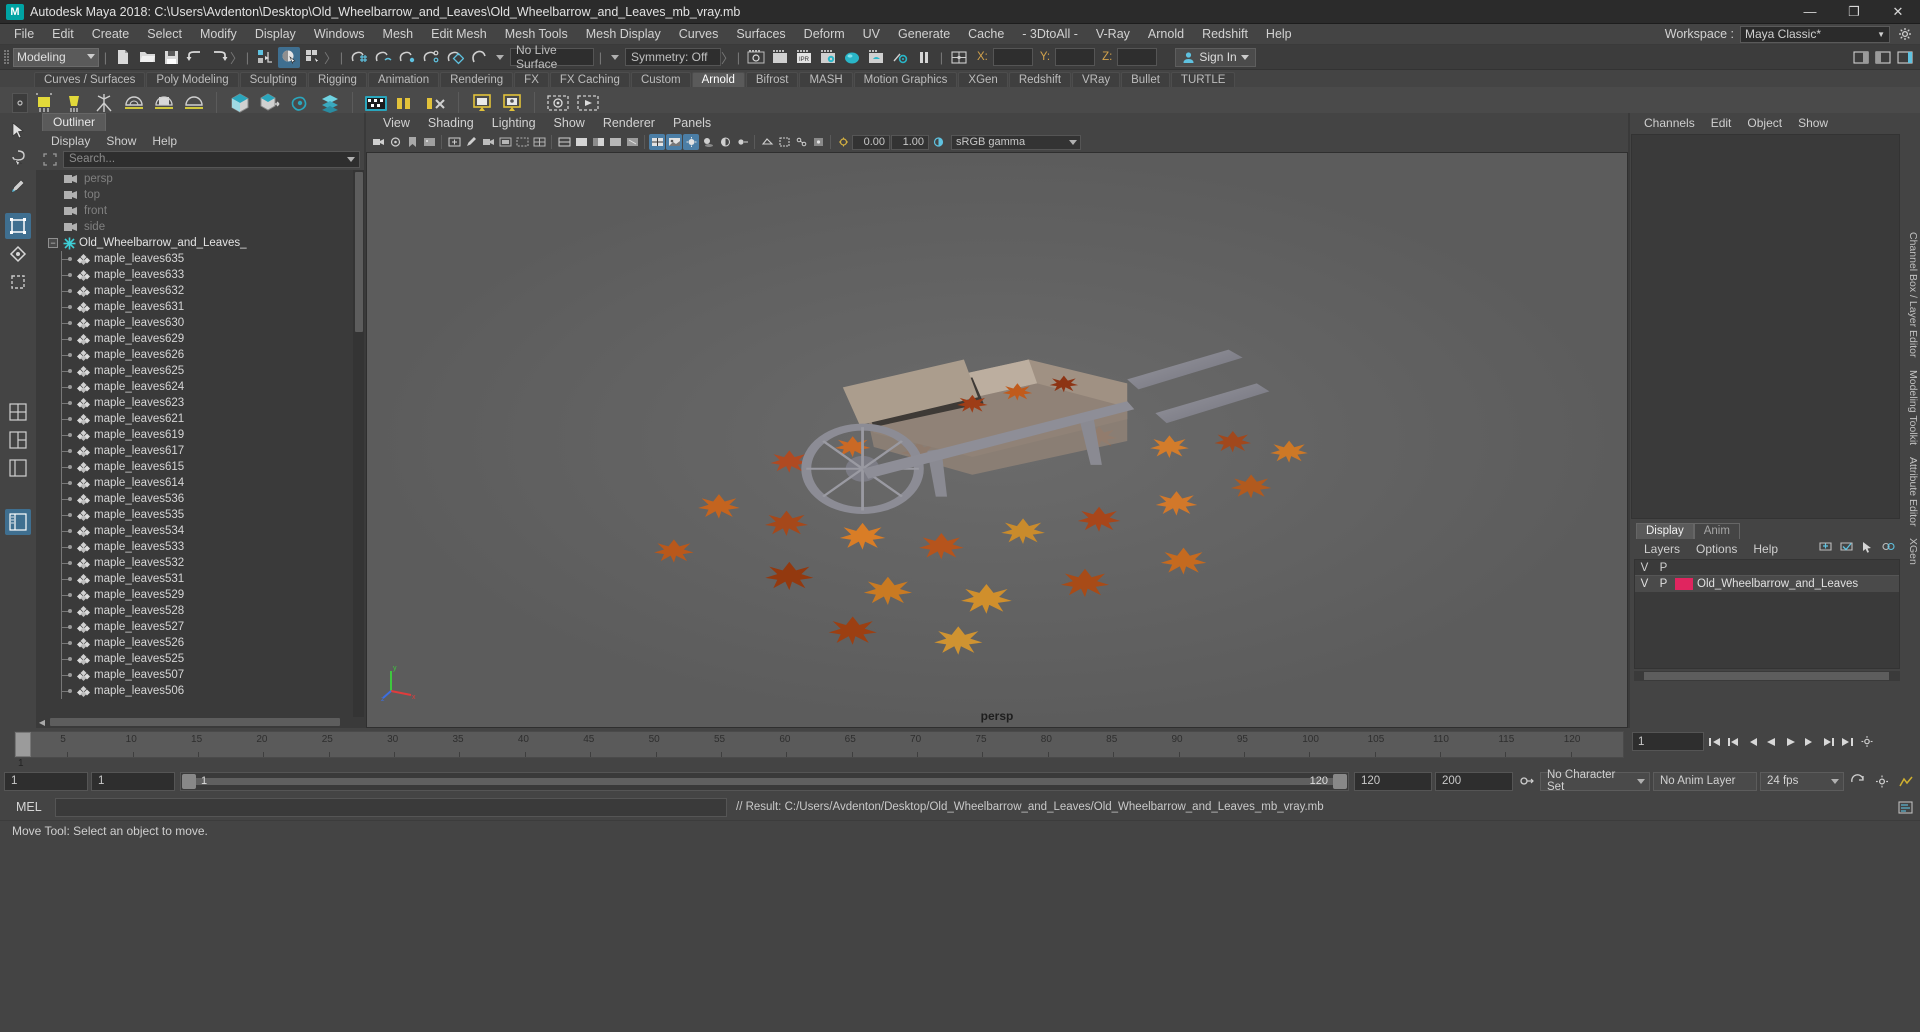  I want to click on menu-arnold: Arnold, so click(1166, 34).